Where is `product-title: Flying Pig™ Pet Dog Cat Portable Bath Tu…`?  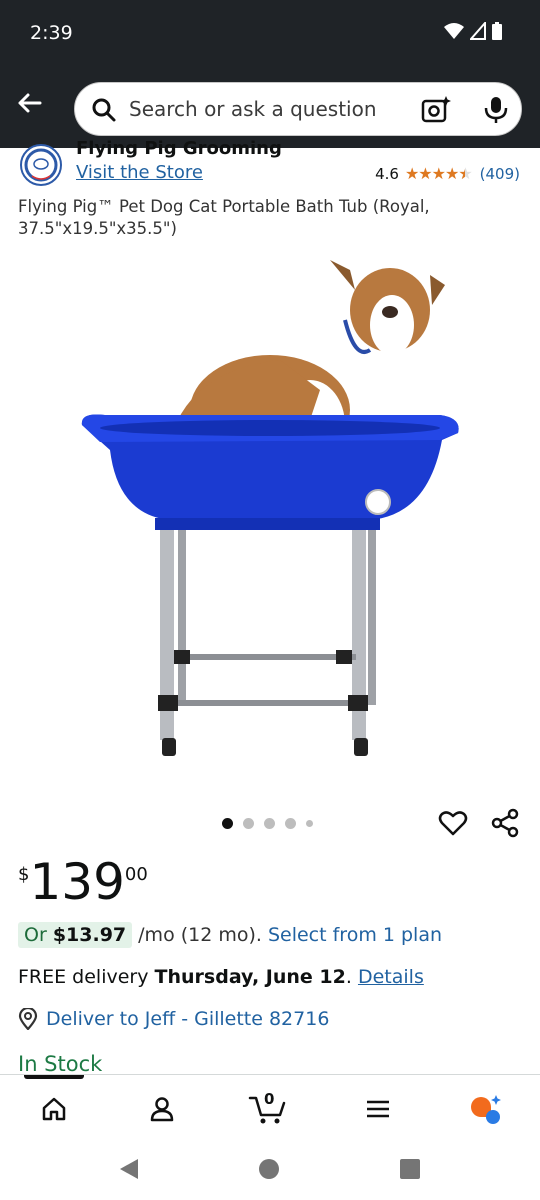 product-title: Flying Pig™ Pet Dog Cat Portable Bath Tu… is located at coordinates (224, 217).